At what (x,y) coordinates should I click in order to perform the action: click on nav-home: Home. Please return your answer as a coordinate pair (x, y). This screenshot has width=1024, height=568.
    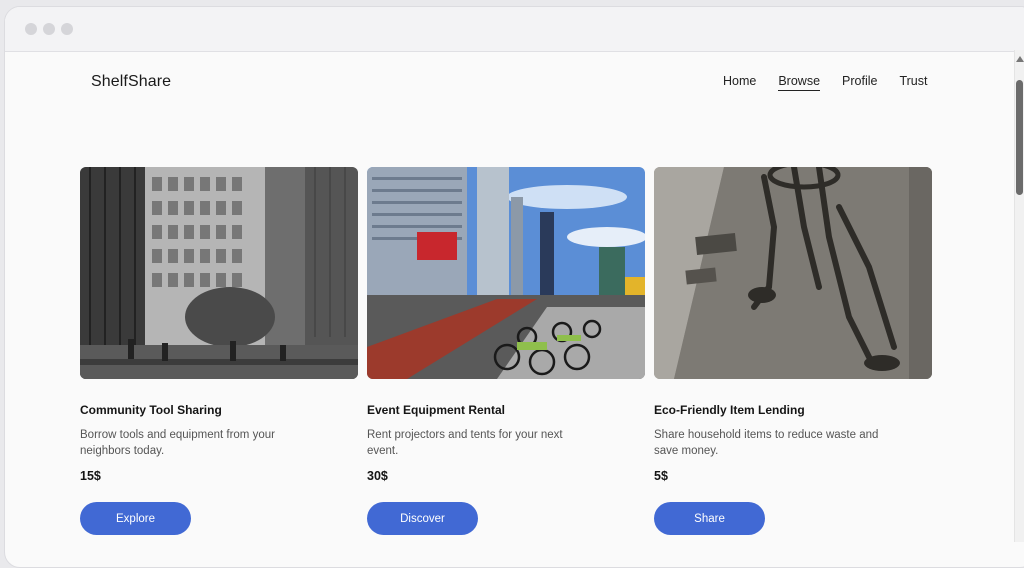
    Looking at the image, I should click on (739, 82).